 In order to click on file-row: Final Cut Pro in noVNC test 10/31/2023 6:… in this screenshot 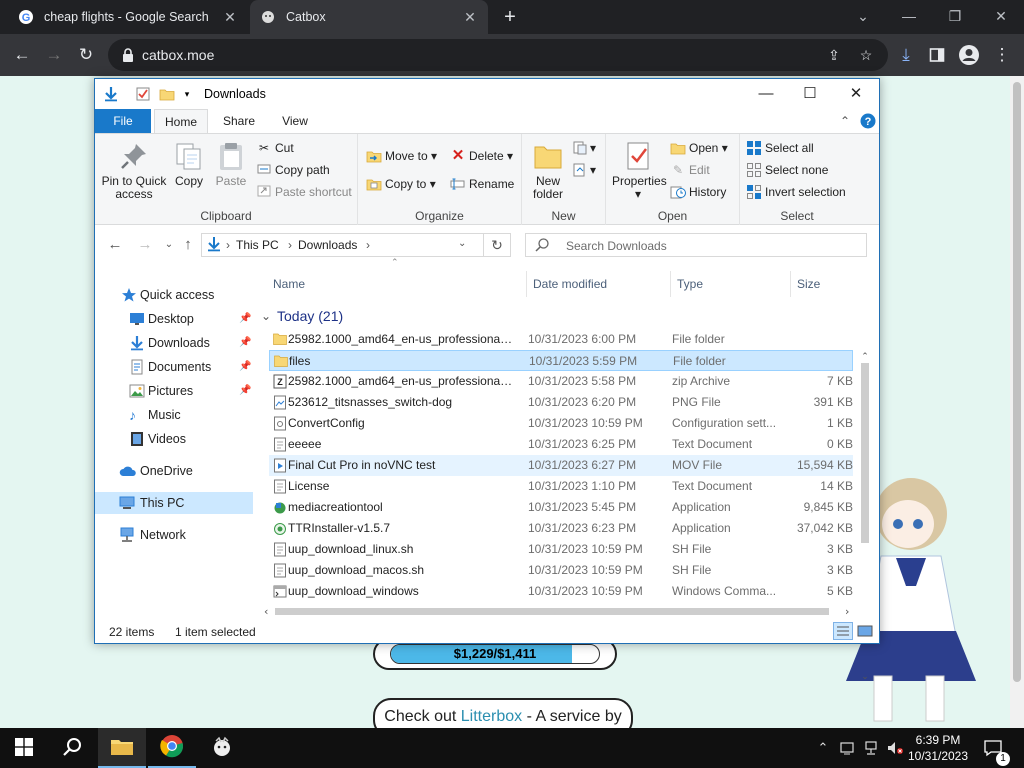, I will do `click(561, 465)`.